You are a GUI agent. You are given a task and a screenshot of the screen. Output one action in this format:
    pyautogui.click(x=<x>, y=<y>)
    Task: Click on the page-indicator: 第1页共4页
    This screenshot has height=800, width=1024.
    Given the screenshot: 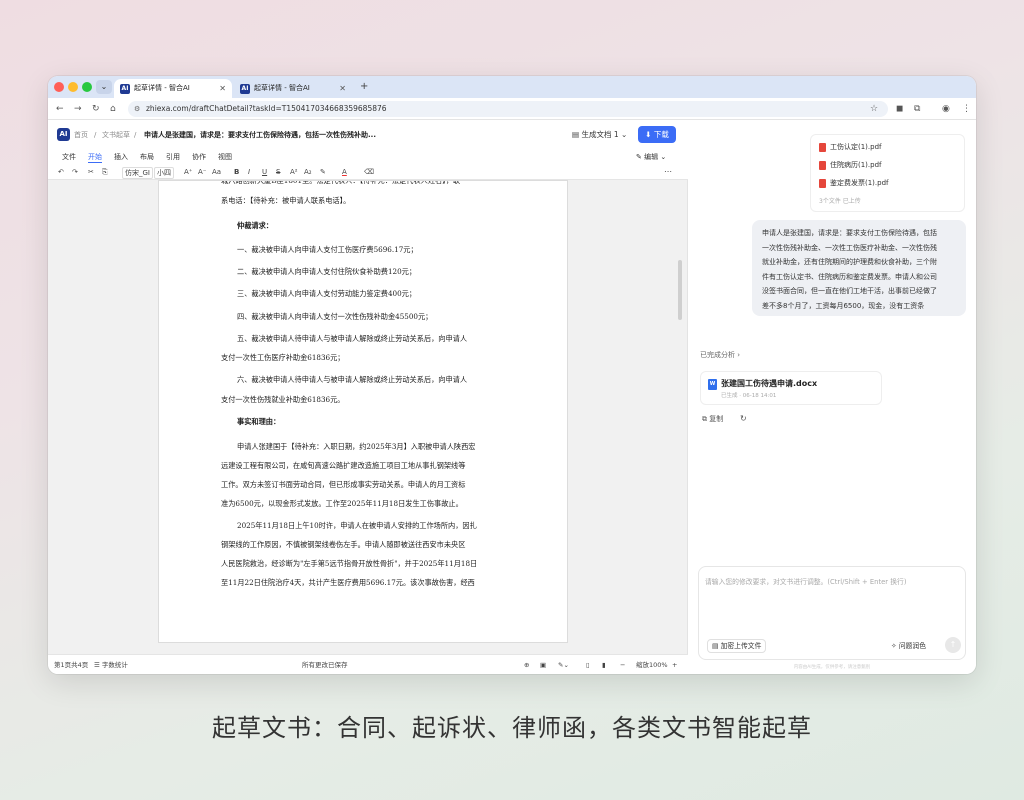 What is the action you would take?
    pyautogui.click(x=71, y=665)
    